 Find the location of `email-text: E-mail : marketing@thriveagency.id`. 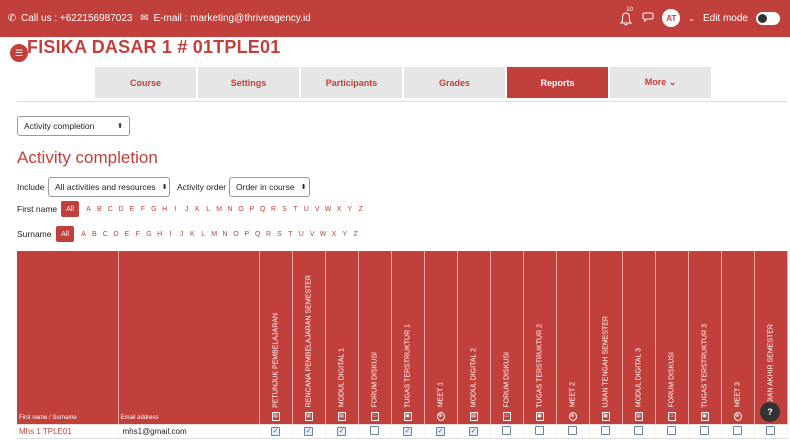

email-text: E-mail : marketing@thriveagency.id is located at coordinates (231, 18).